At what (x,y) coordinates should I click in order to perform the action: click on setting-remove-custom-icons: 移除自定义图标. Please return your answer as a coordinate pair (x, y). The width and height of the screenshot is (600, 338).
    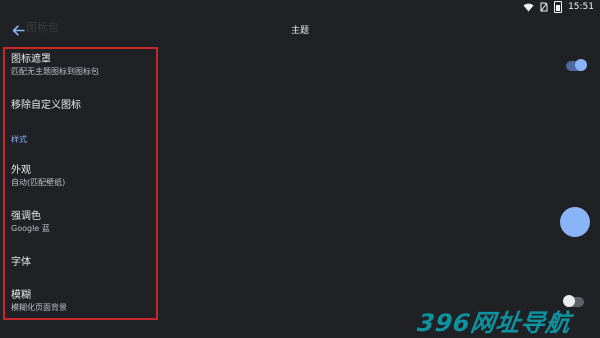
    Looking at the image, I should click on (46, 106).